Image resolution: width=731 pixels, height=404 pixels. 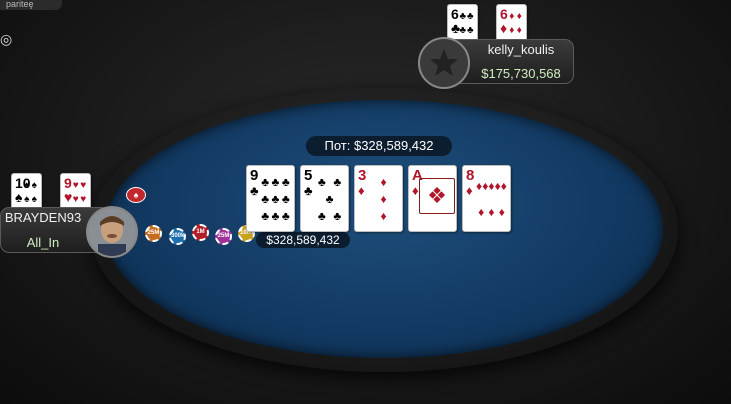 I want to click on window-tab: pariteȩ, so click(x=31, y=5).